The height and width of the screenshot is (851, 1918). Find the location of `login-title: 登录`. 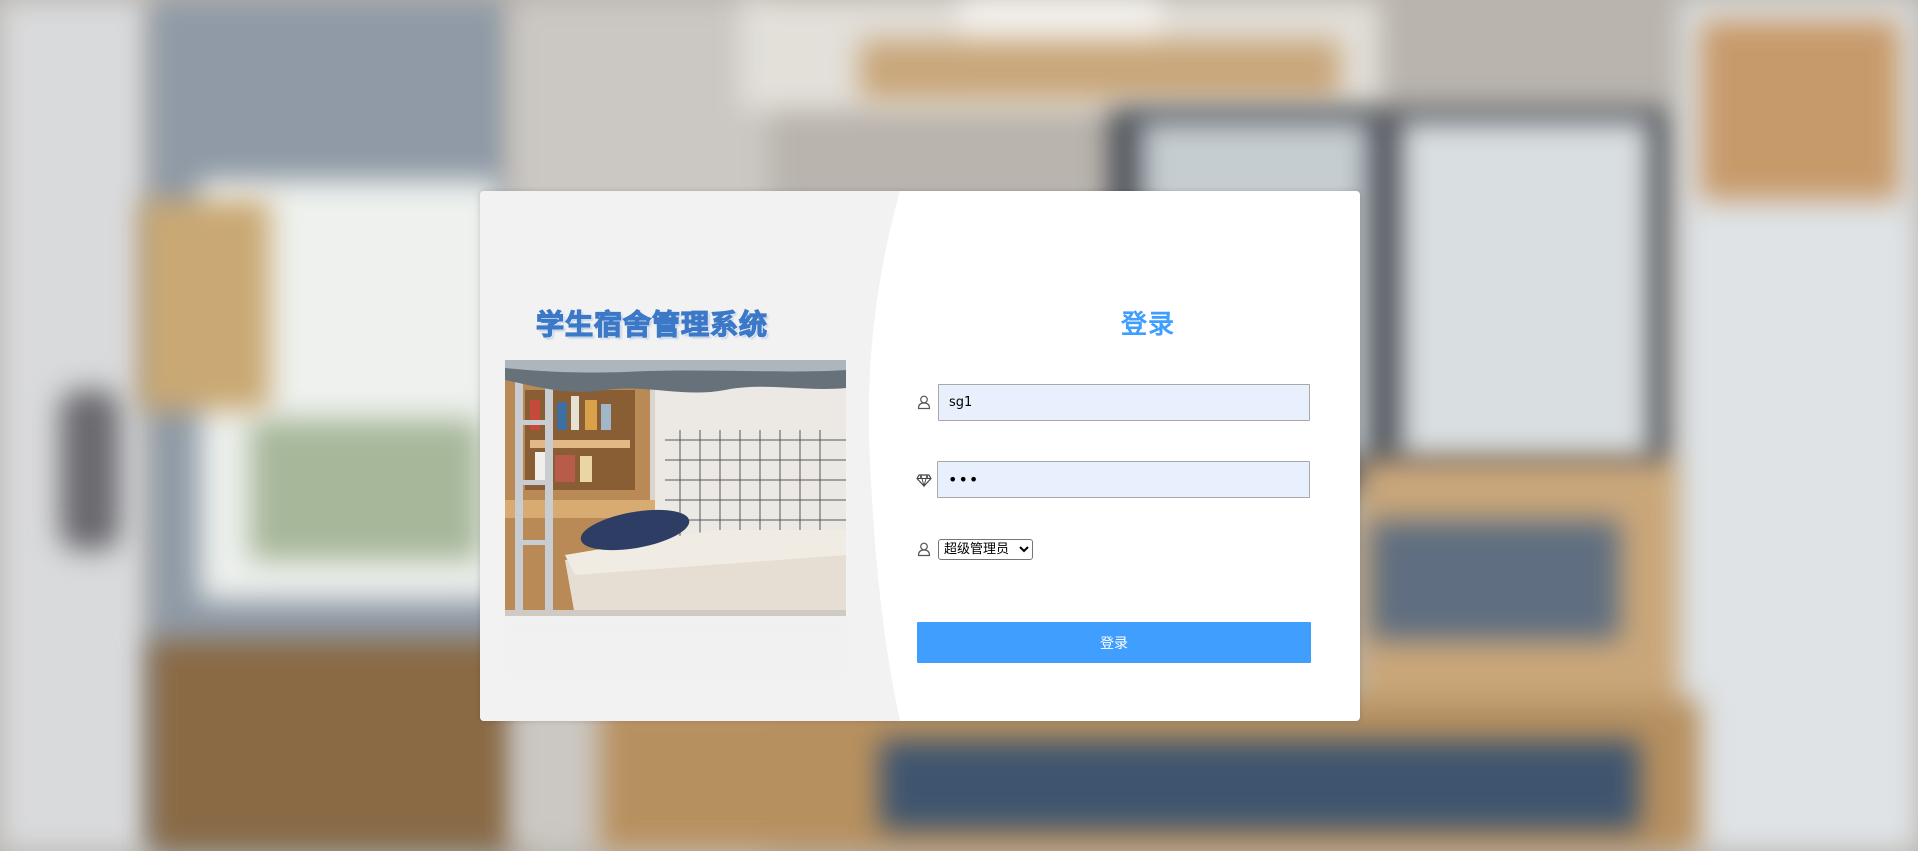

login-title: 登录 is located at coordinates (1147, 325).